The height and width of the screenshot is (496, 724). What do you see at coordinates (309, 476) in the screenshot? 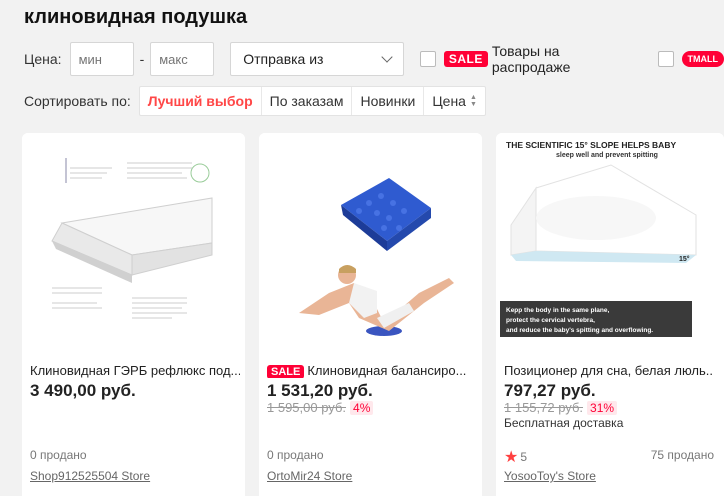
I see `store-link: OrtoMir24 Store` at bounding box center [309, 476].